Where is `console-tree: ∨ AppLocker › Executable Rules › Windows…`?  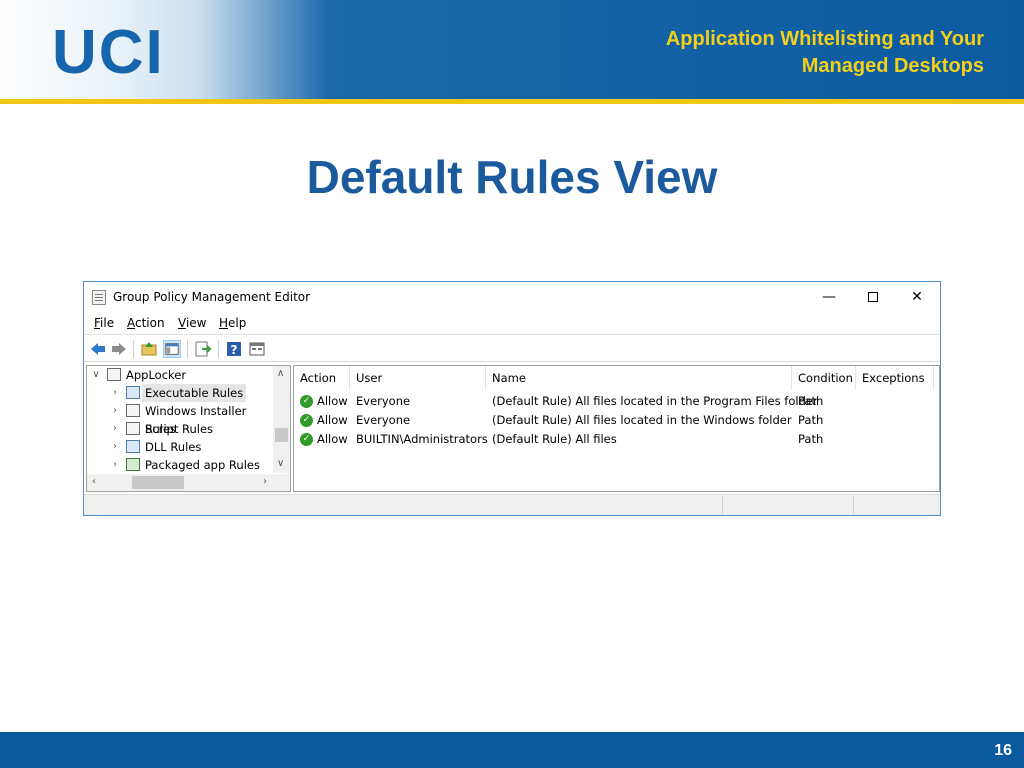 console-tree: ∨ AppLocker › Executable Rules › Windows… is located at coordinates (188, 428).